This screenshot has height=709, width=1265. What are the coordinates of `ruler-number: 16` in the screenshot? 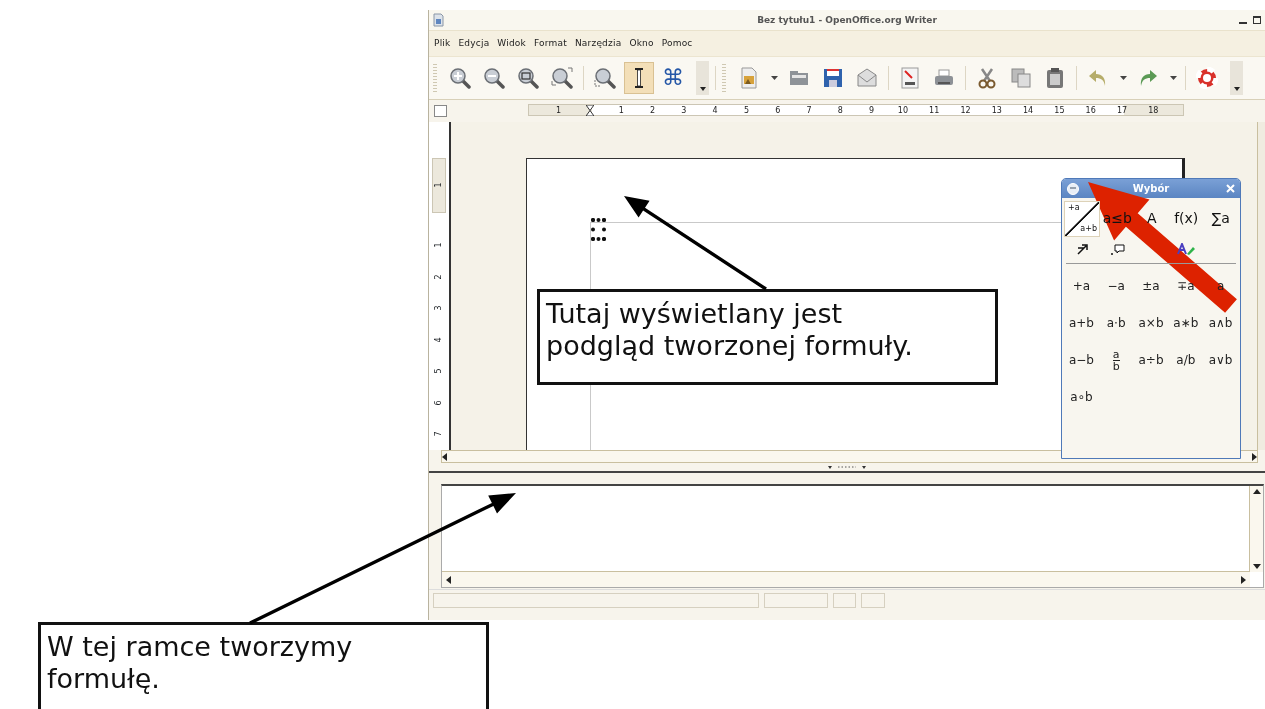 It's located at (1090, 110).